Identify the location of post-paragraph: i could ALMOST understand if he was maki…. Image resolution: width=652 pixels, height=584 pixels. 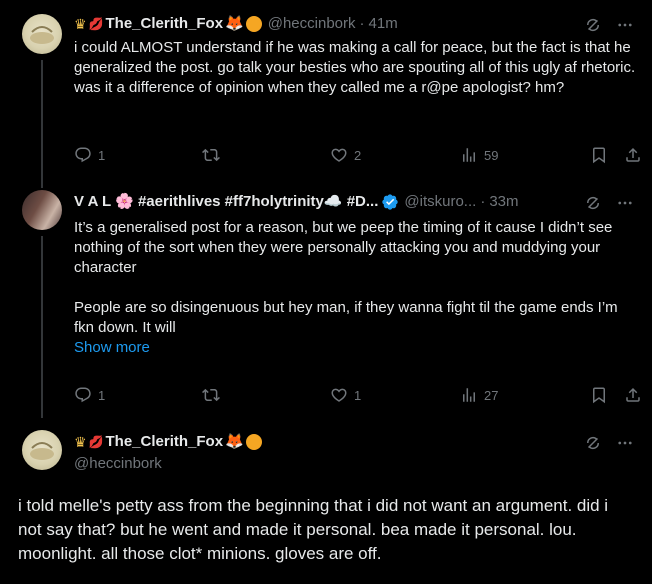
(355, 67).